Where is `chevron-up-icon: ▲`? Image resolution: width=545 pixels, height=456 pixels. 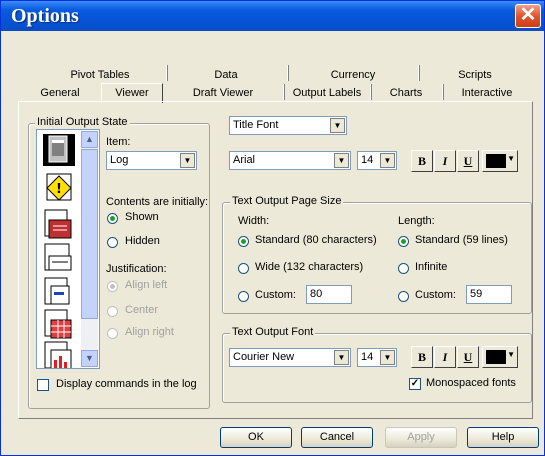
chevron-up-icon: ▲ is located at coordinates (89, 139).